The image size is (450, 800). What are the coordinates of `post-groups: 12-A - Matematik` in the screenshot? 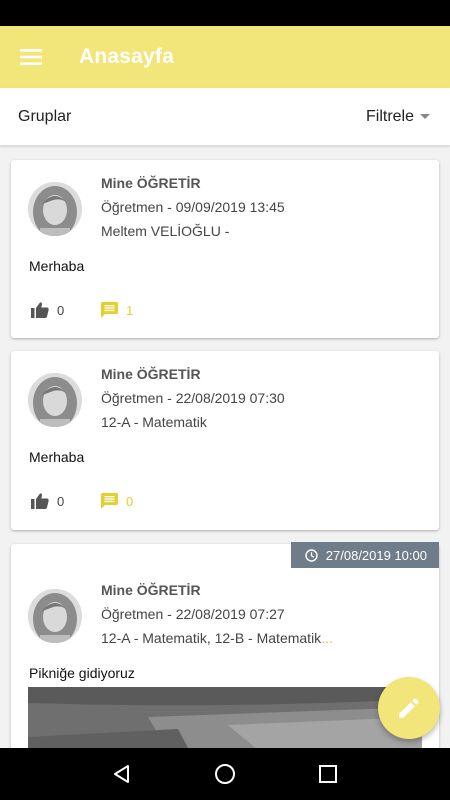 It's located at (154, 422).